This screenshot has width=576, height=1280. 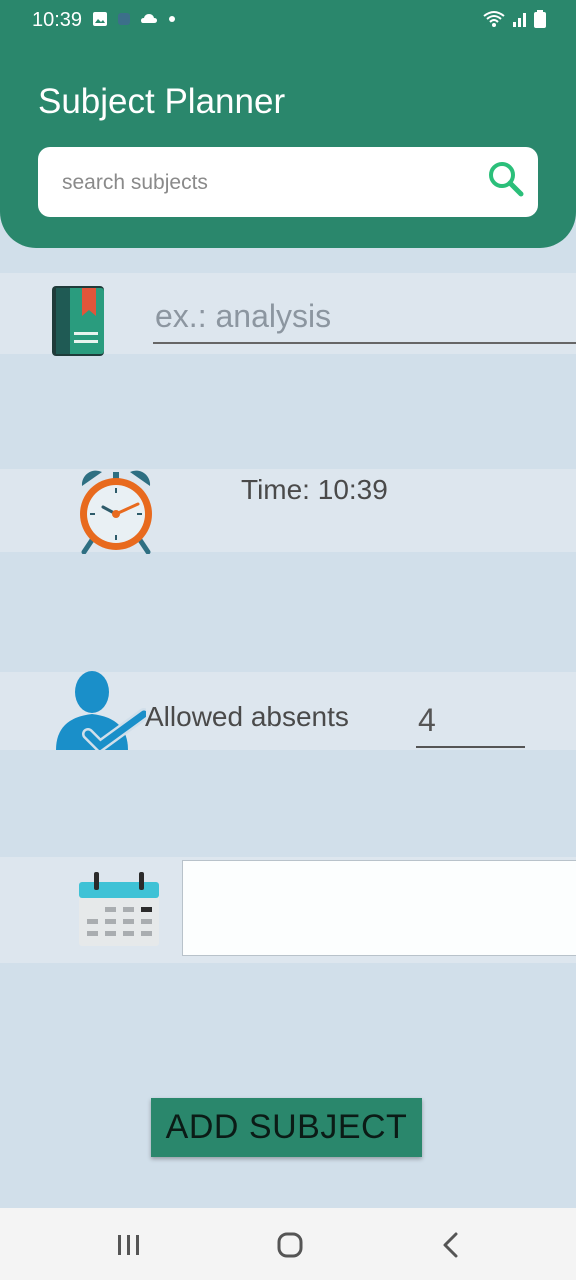 What do you see at coordinates (379, 908) in the screenshot?
I see `date-input` at bounding box center [379, 908].